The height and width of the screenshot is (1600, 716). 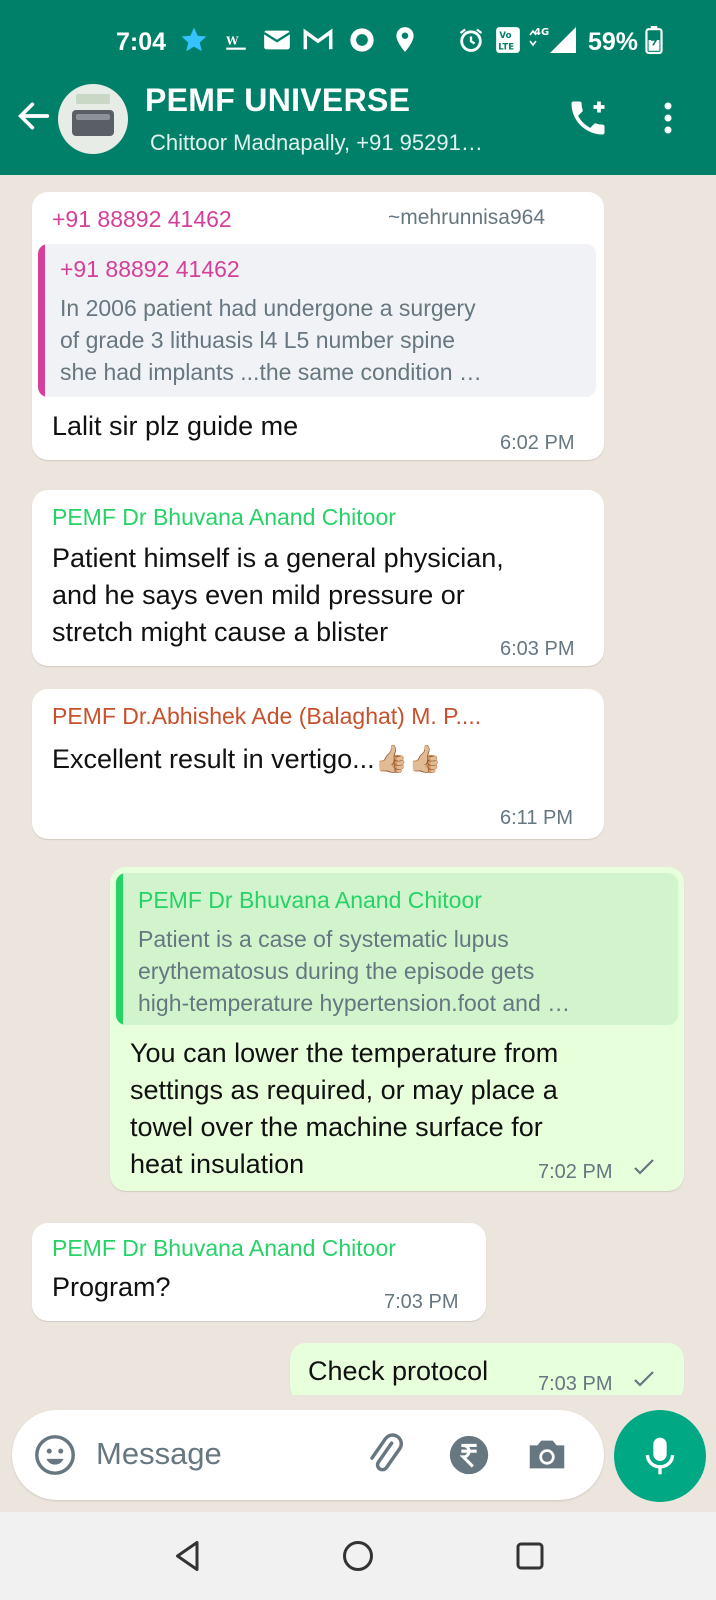 What do you see at coordinates (547, 1455) in the screenshot?
I see `camera-icon` at bounding box center [547, 1455].